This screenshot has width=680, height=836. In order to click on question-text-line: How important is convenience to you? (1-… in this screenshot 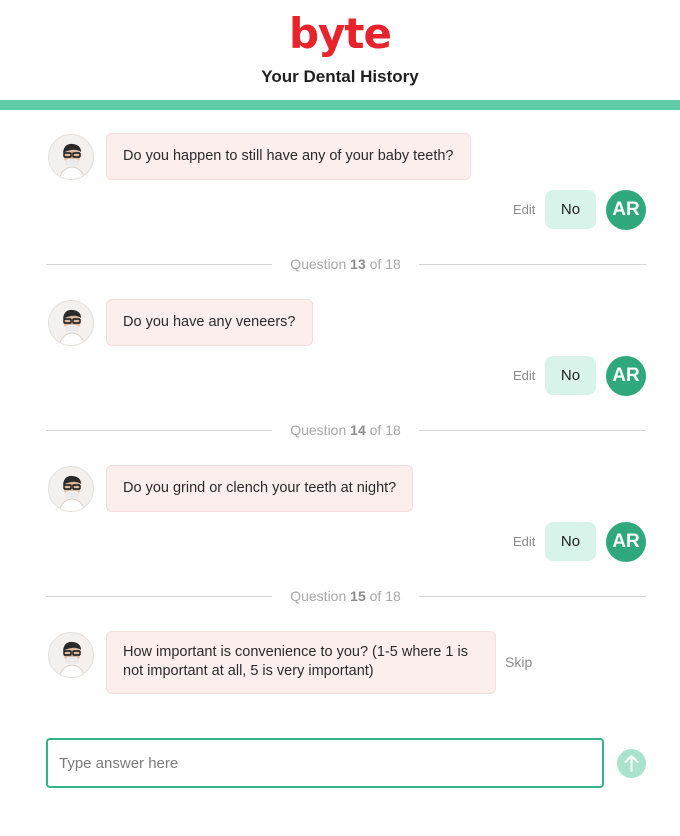, I will do `click(295, 652)`.